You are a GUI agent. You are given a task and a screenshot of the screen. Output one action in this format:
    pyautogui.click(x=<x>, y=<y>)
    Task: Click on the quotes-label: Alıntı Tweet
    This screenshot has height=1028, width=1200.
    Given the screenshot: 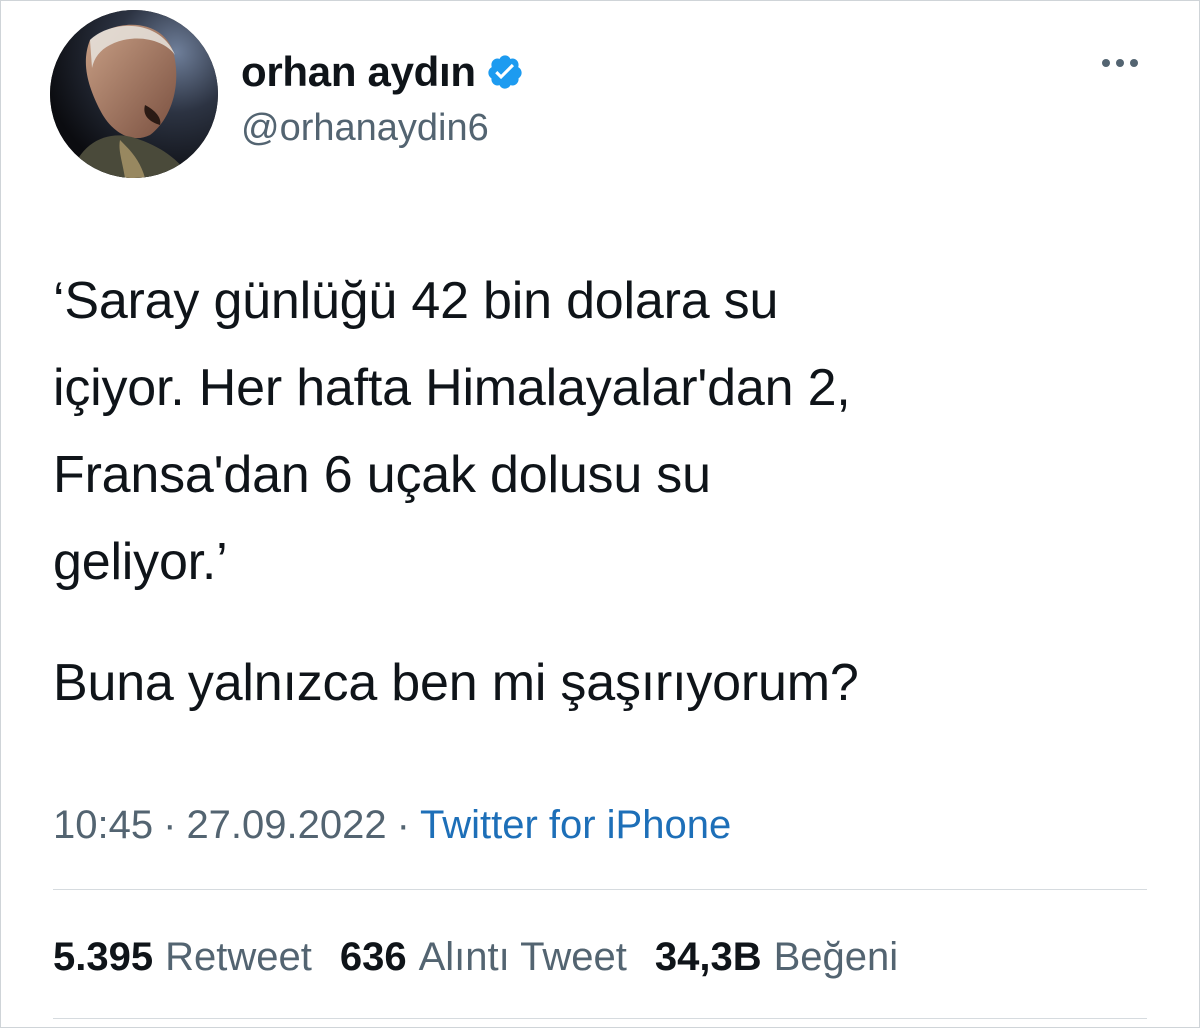 What is the action you would take?
    pyautogui.click(x=522, y=957)
    